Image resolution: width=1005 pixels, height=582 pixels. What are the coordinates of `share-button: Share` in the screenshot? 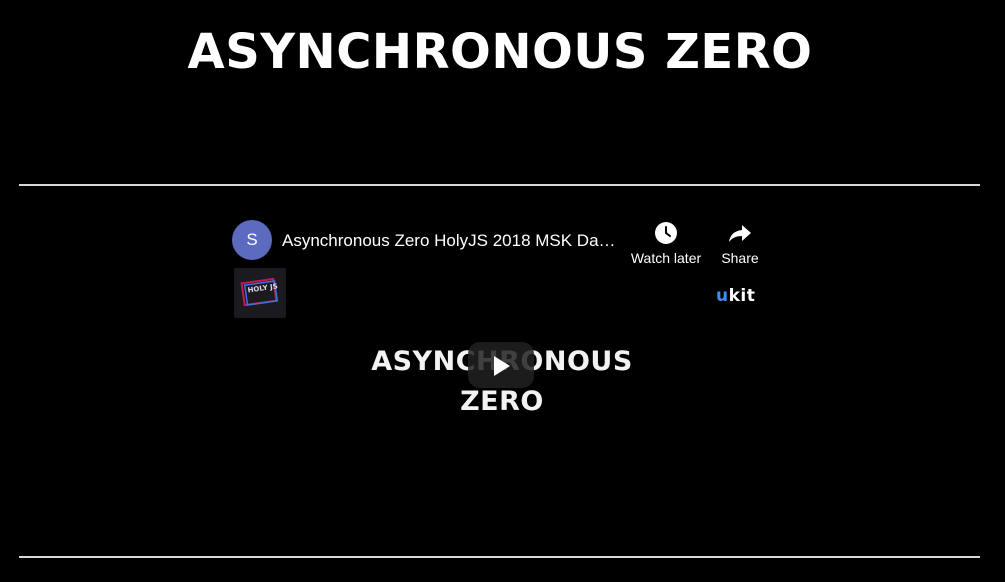 It's located at (740, 243).